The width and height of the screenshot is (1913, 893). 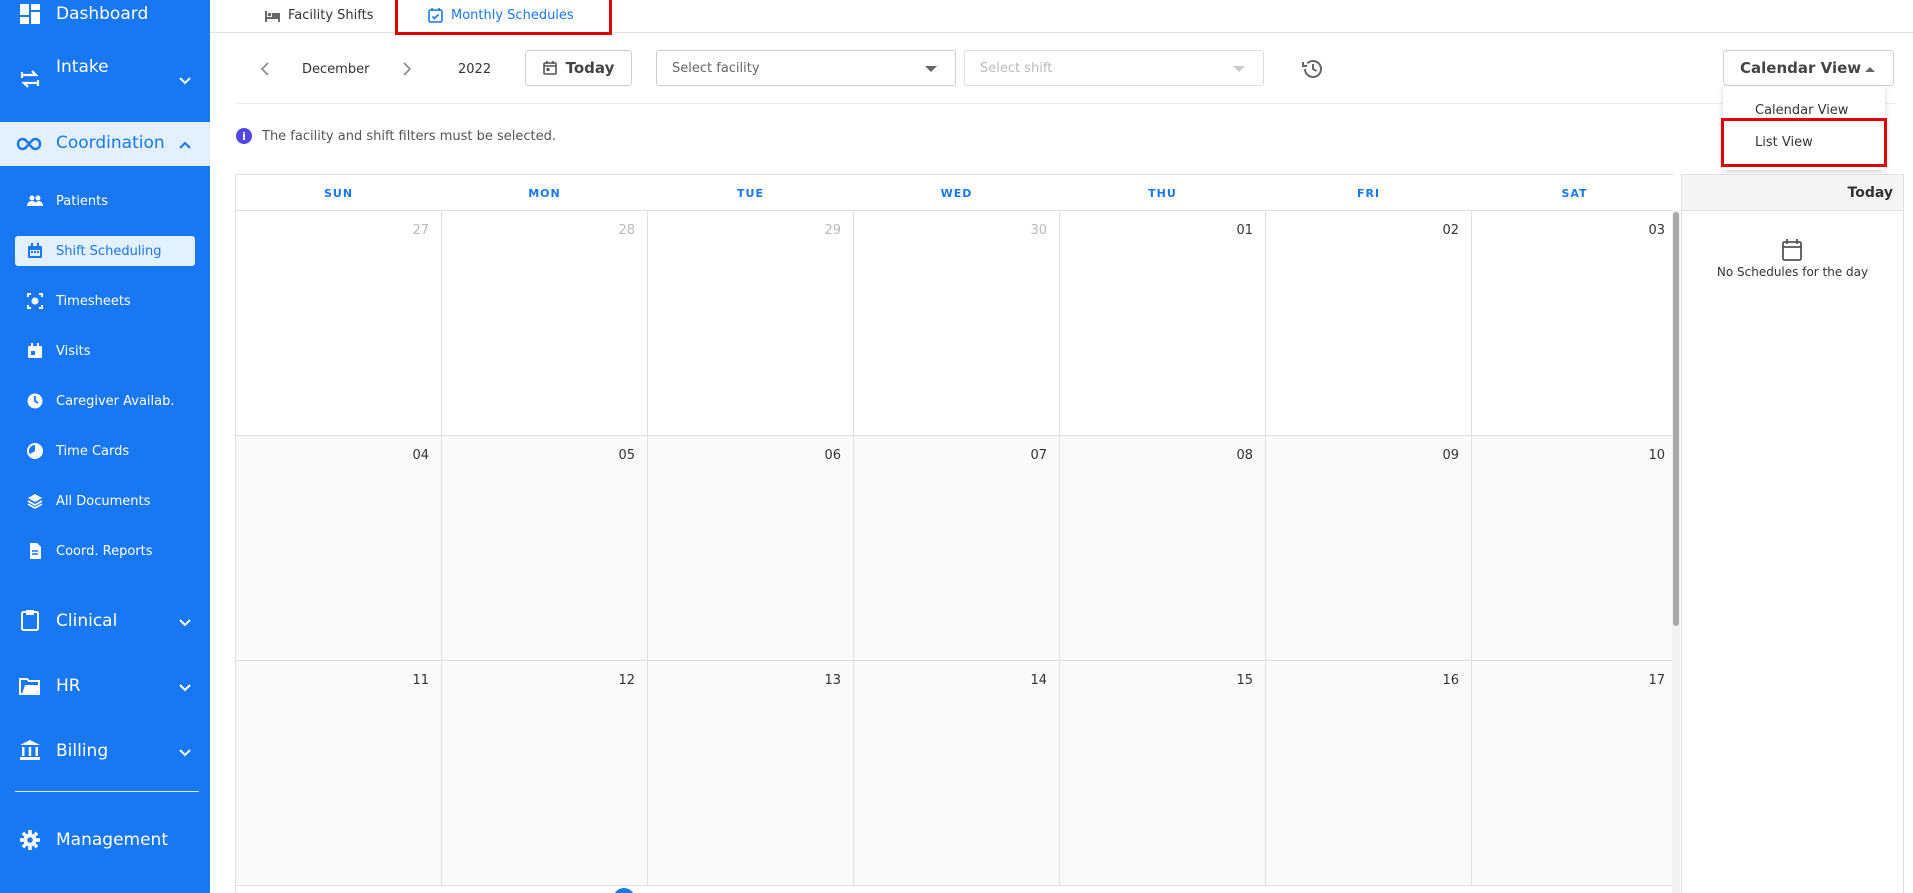 What do you see at coordinates (338, 193) in the screenshot?
I see `weekday-label: SUN` at bounding box center [338, 193].